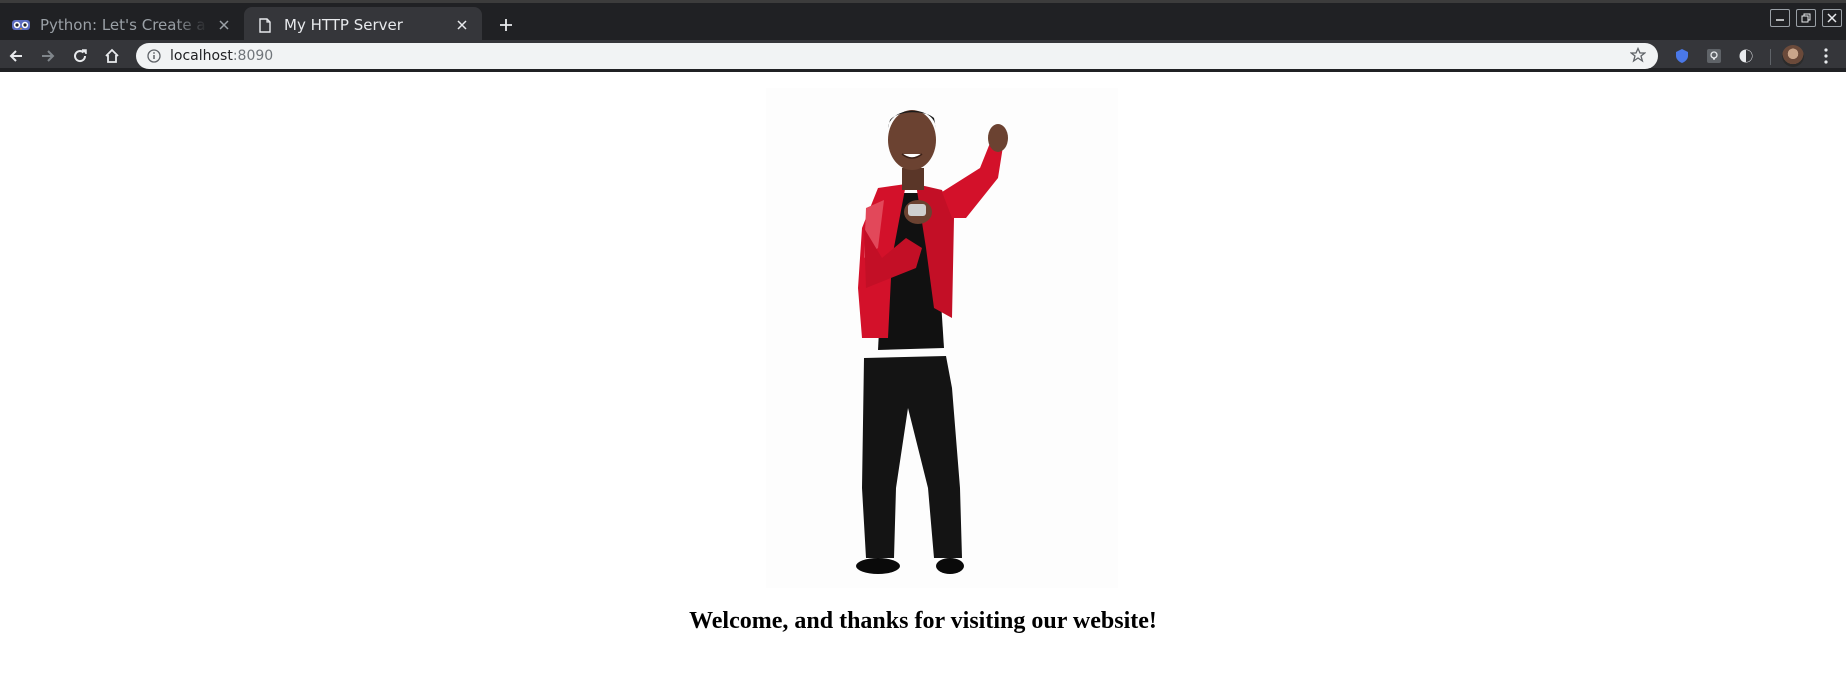 This screenshot has width=1846, height=673. Describe the element at coordinates (1793, 56) in the screenshot. I see `profile-avatar` at that location.